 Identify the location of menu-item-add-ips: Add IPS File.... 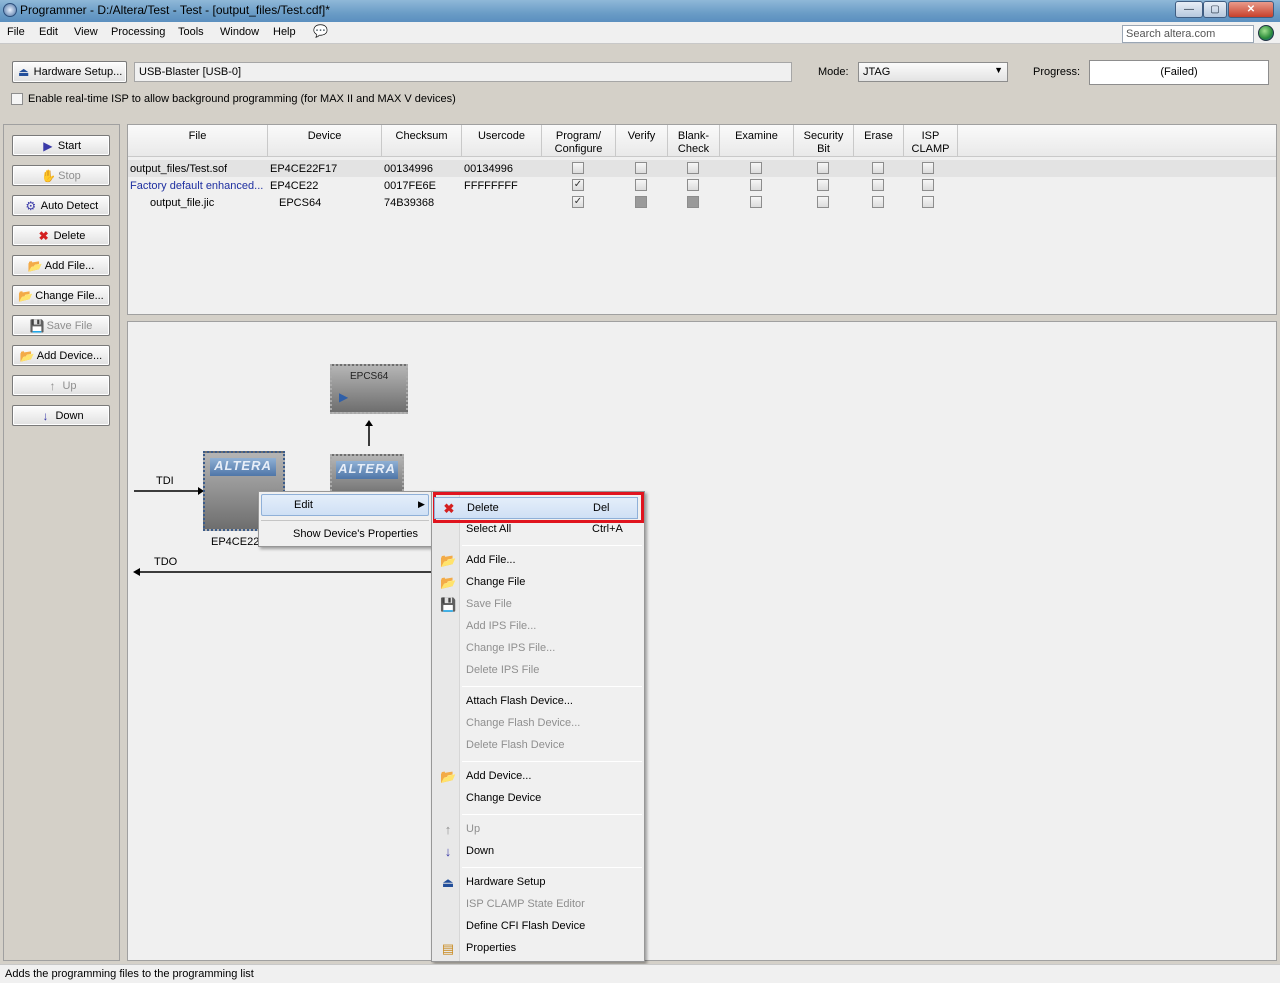
(536, 627).